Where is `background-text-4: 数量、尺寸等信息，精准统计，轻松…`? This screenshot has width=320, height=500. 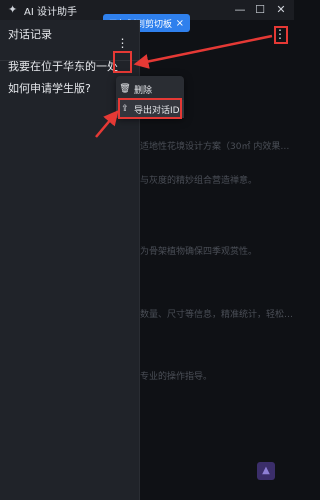
background-text-4: 数量、尺寸等信息，精准统计，轻松… is located at coordinates (217, 315).